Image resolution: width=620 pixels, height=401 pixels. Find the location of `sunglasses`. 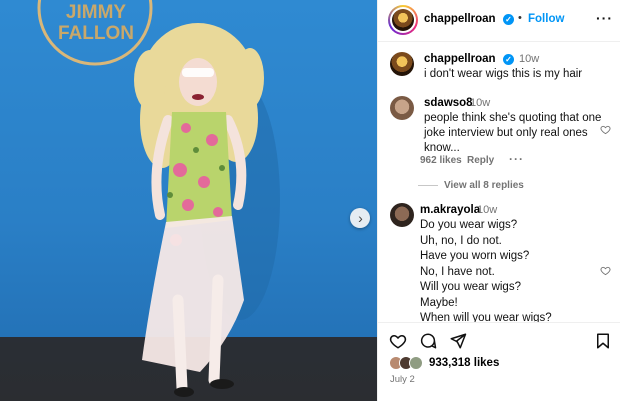

sunglasses is located at coordinates (198, 72).